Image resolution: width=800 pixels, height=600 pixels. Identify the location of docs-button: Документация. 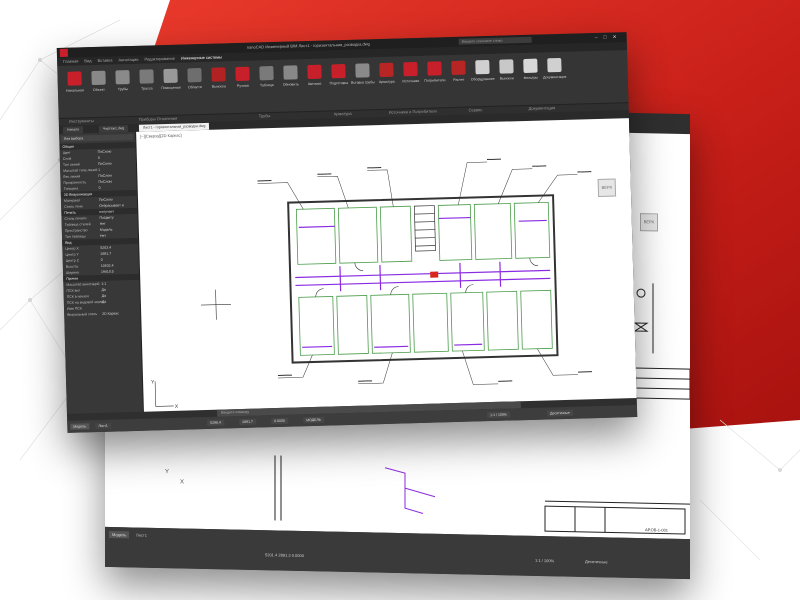
(554, 78).